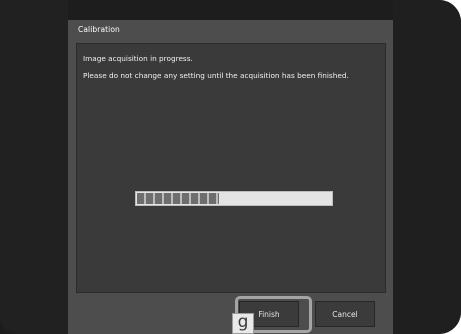 The height and width of the screenshot is (334, 461). What do you see at coordinates (138, 58) in the screenshot?
I see `status-message: Image acquisition in progress.` at bounding box center [138, 58].